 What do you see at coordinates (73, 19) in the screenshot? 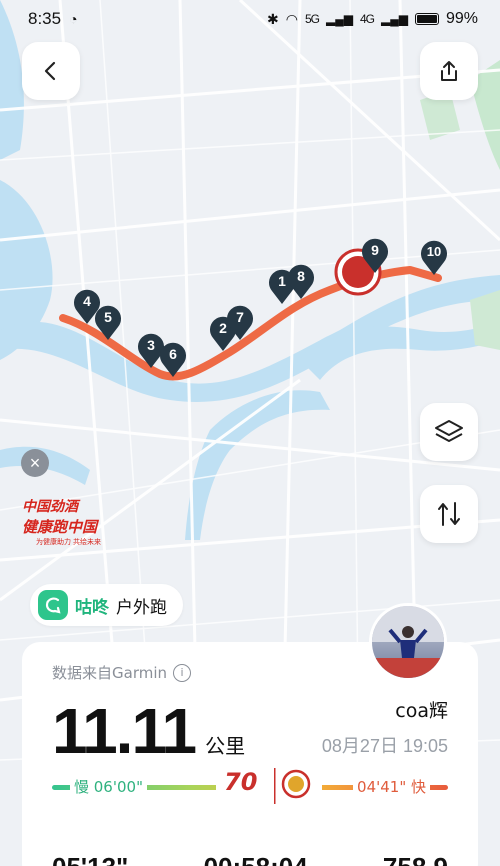
I see `speed-icon: ◔` at bounding box center [73, 19].